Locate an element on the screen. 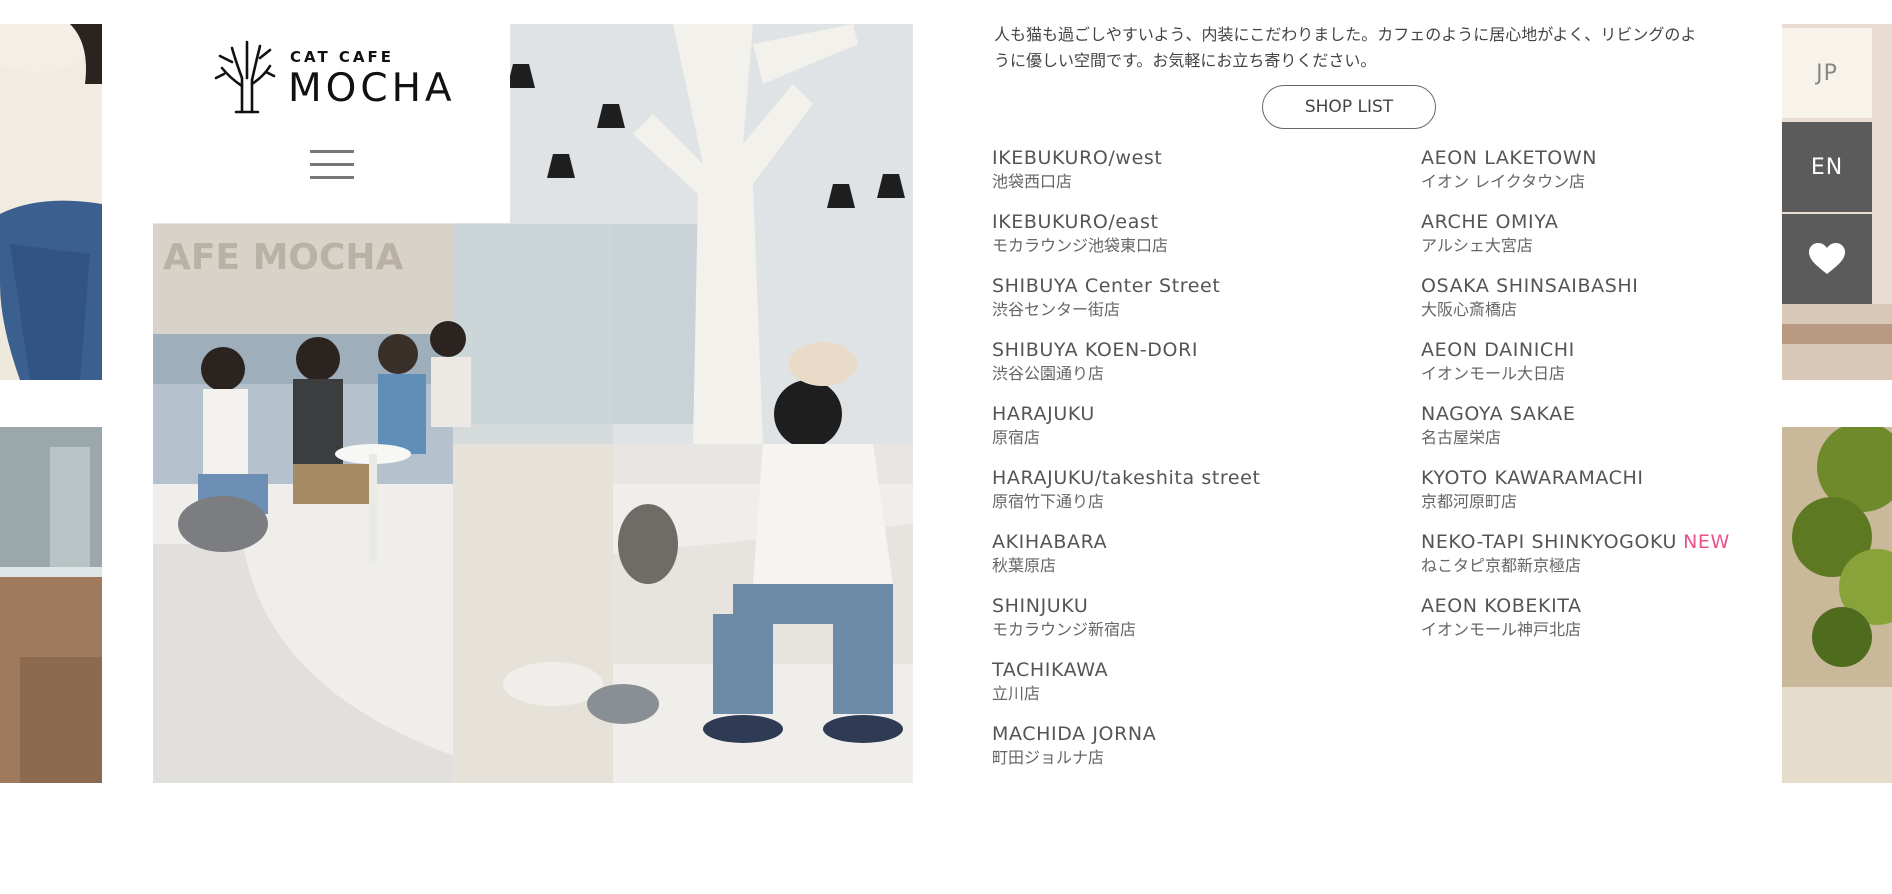 Image resolution: width=1892 pixels, height=894 pixels. shop-name-en: TACHIKAWA is located at coordinates (1050, 670).